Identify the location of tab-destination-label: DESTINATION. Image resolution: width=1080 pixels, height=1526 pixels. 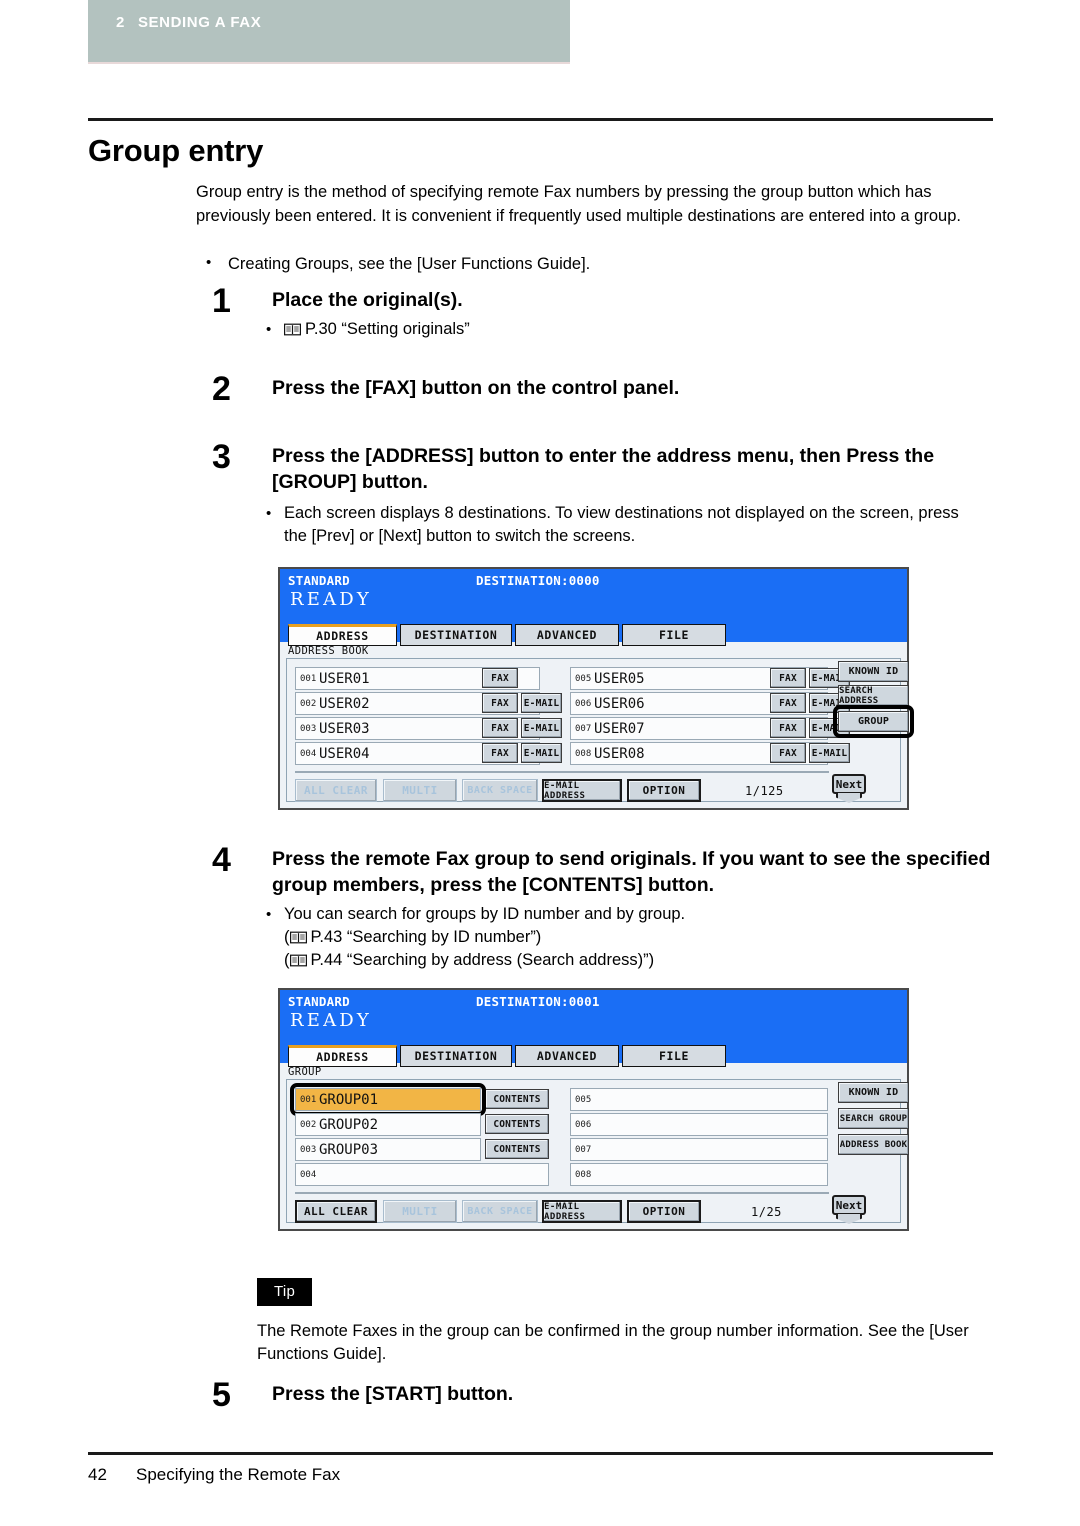
(456, 635).